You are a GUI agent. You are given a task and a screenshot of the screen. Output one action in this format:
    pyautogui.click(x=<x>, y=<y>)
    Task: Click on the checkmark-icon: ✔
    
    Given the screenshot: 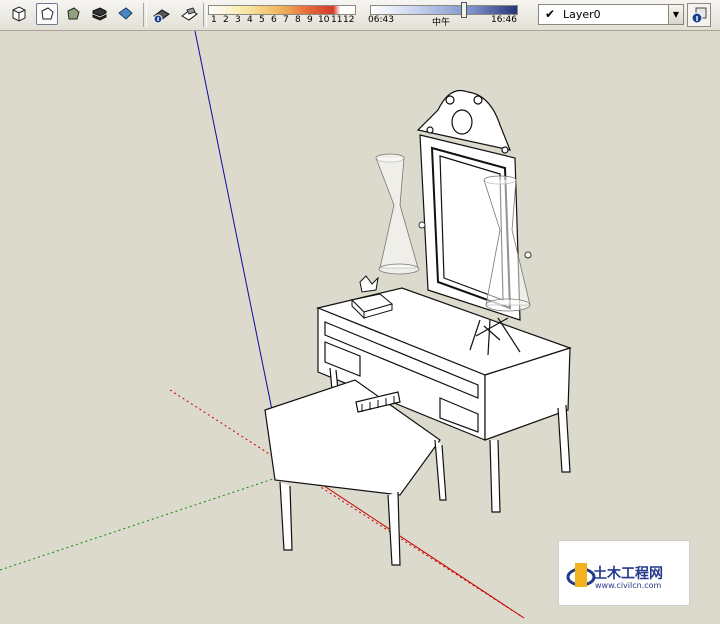 What is the action you would take?
    pyautogui.click(x=550, y=14)
    